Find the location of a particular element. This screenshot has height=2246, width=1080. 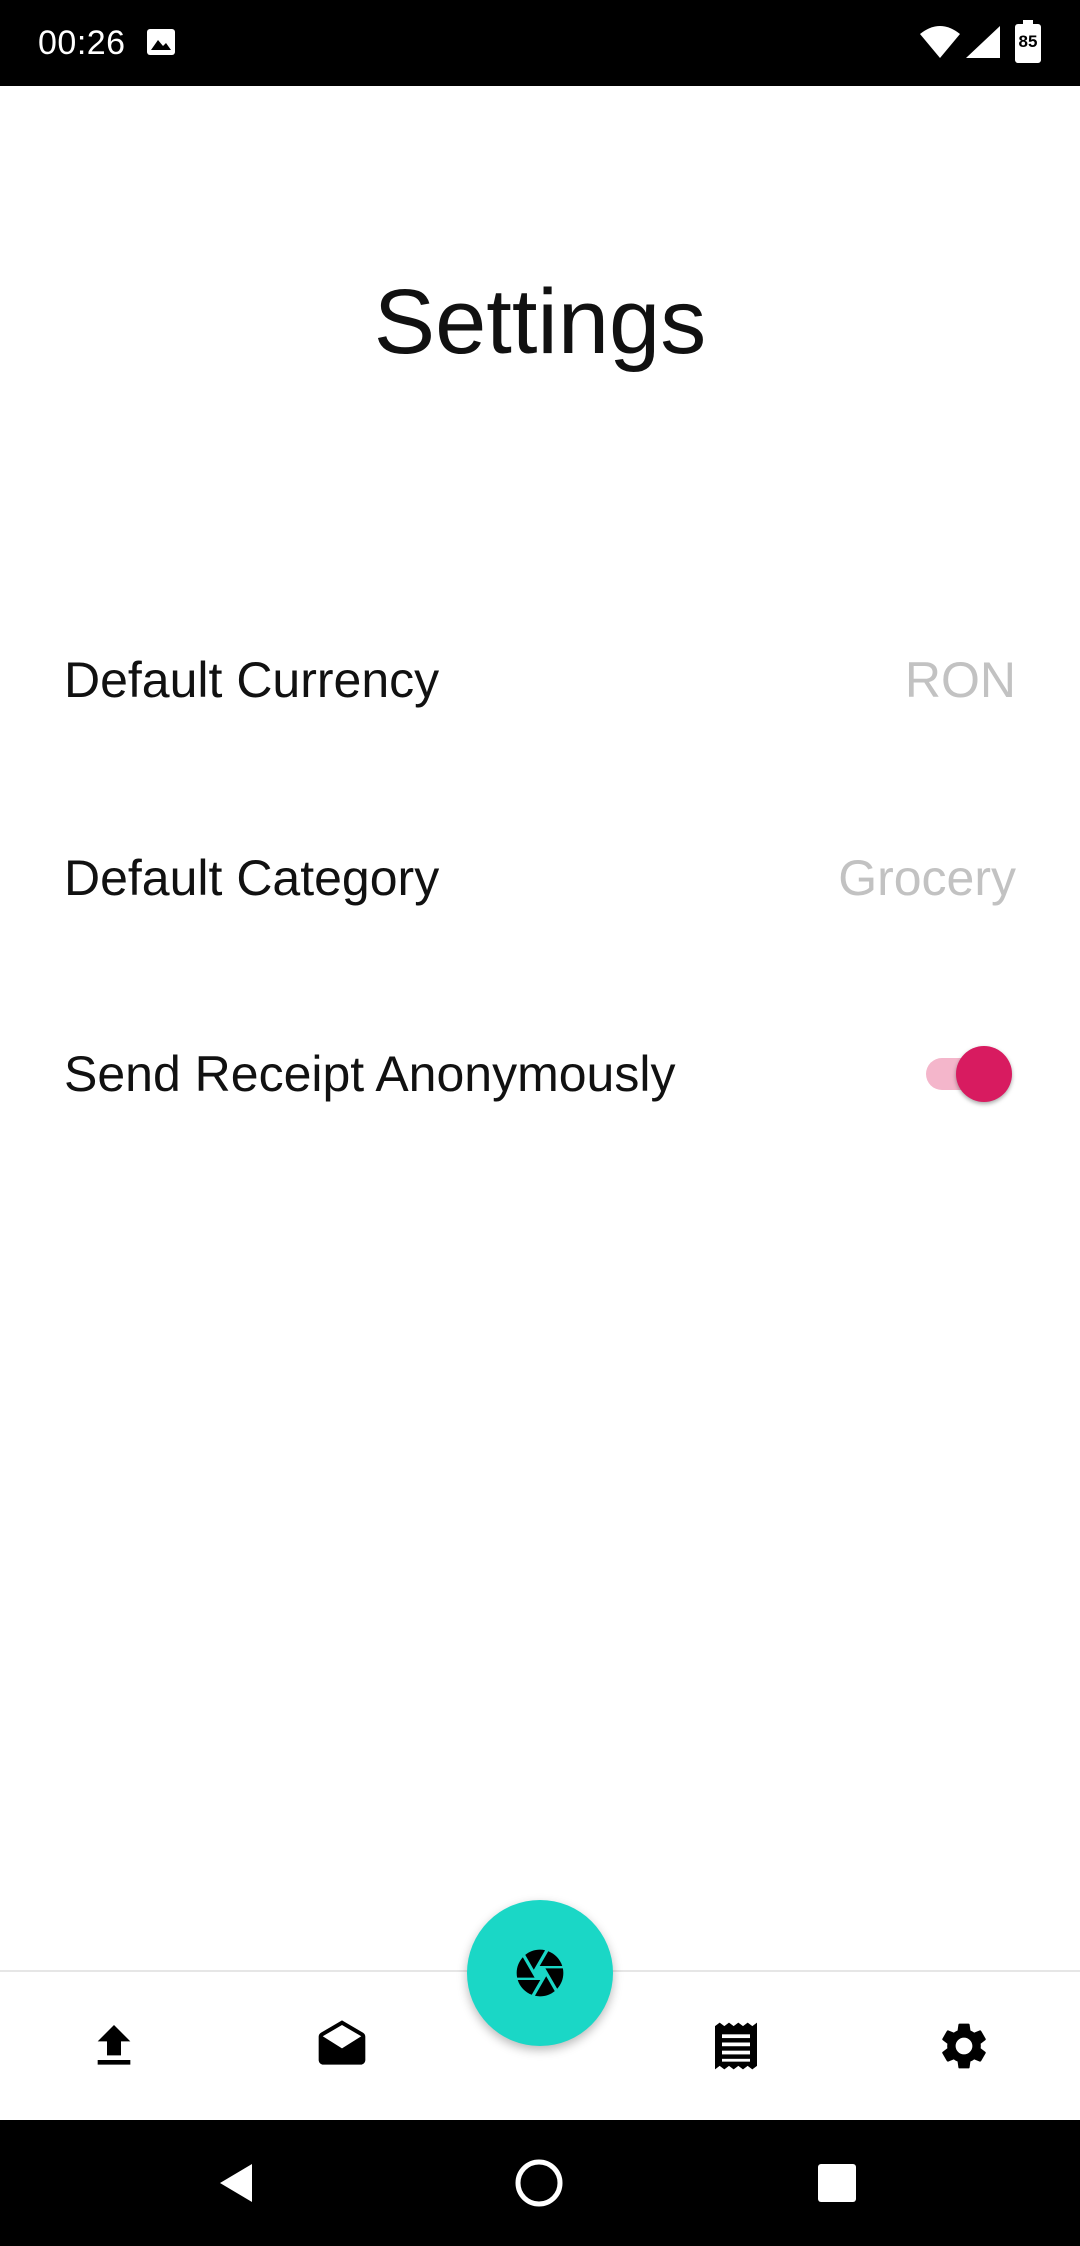

default-currency-row: Default Currency RON is located at coordinates (540, 680).